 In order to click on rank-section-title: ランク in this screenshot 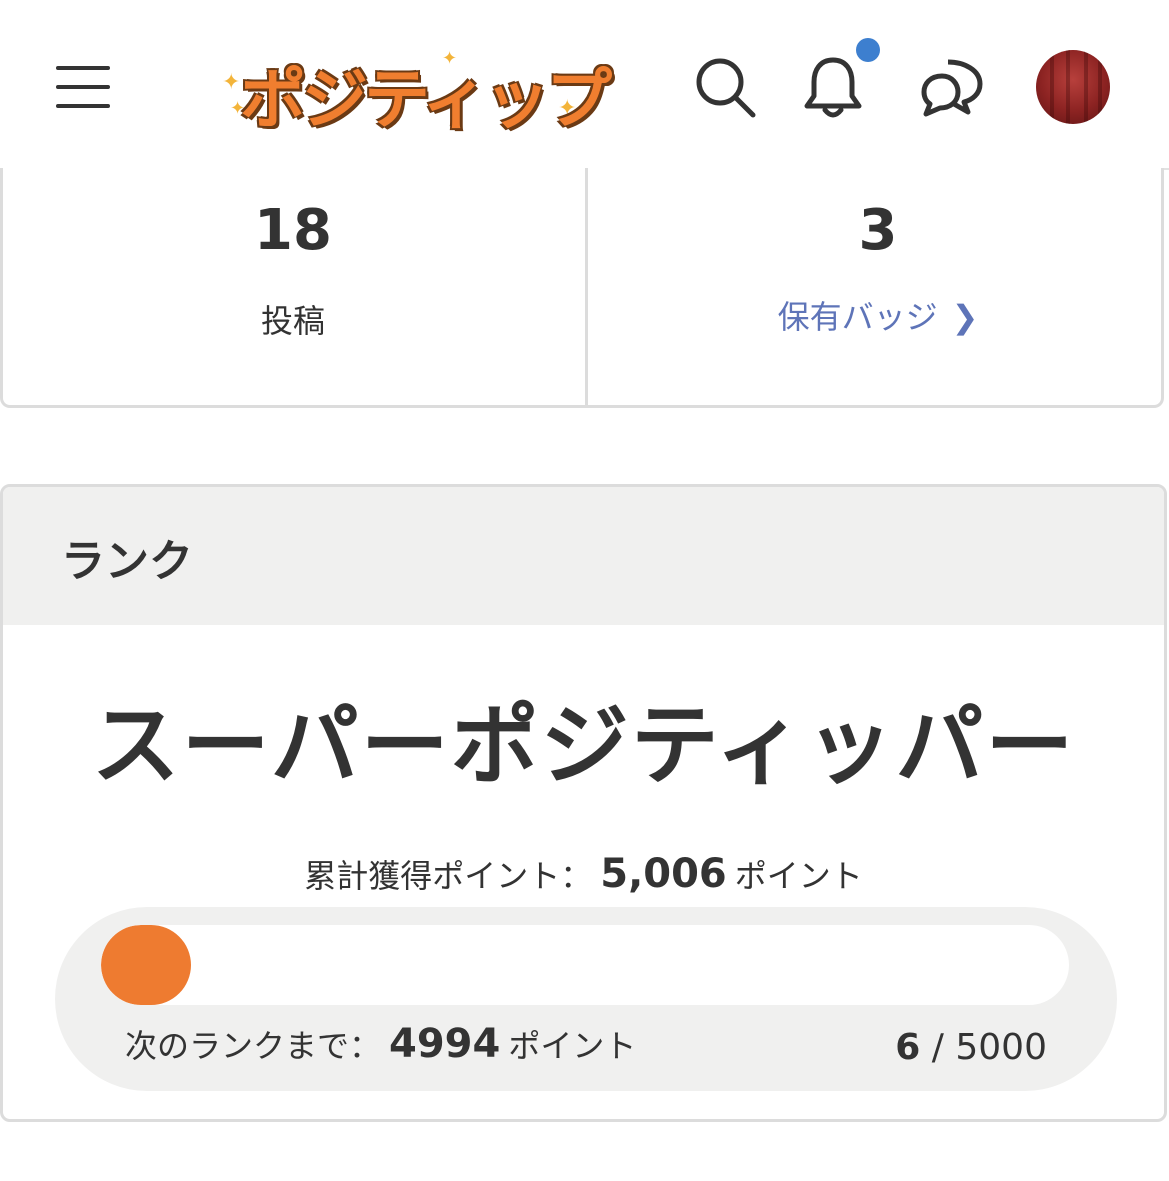, I will do `click(127, 561)`.